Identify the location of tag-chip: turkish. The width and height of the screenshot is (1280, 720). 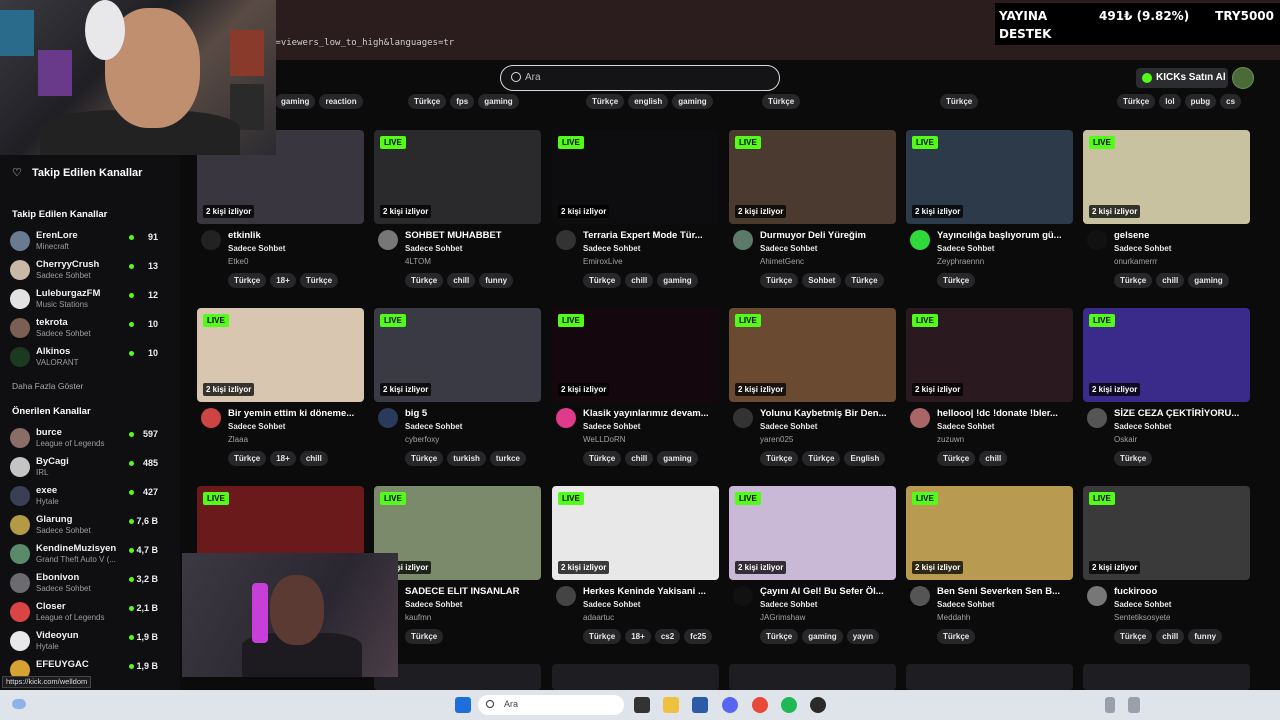
(466, 458).